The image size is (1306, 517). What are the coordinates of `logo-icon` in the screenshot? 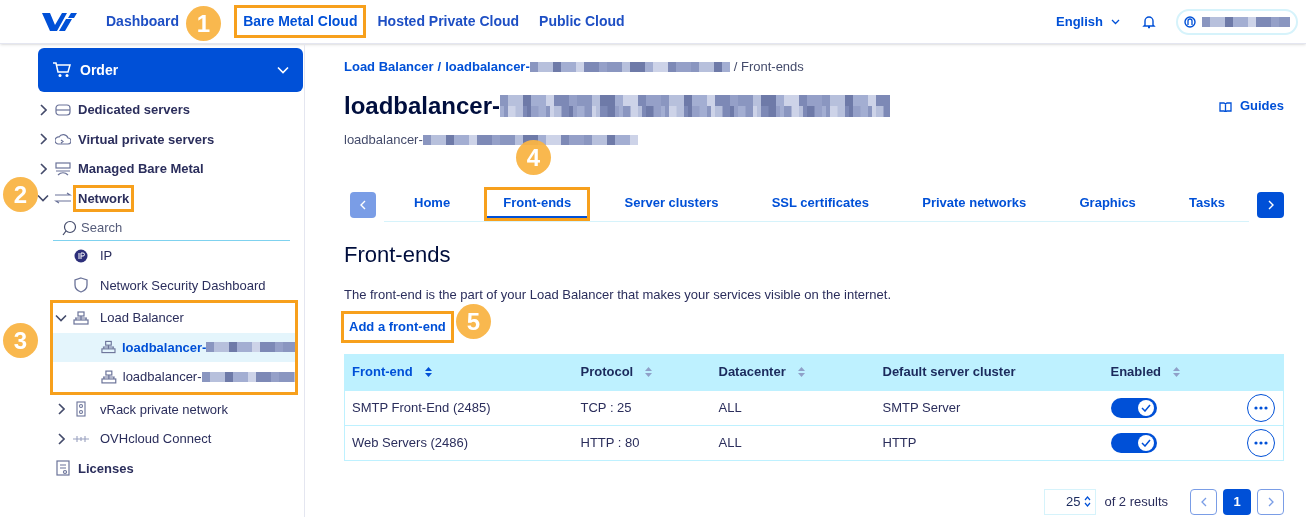 It's located at (60, 21).